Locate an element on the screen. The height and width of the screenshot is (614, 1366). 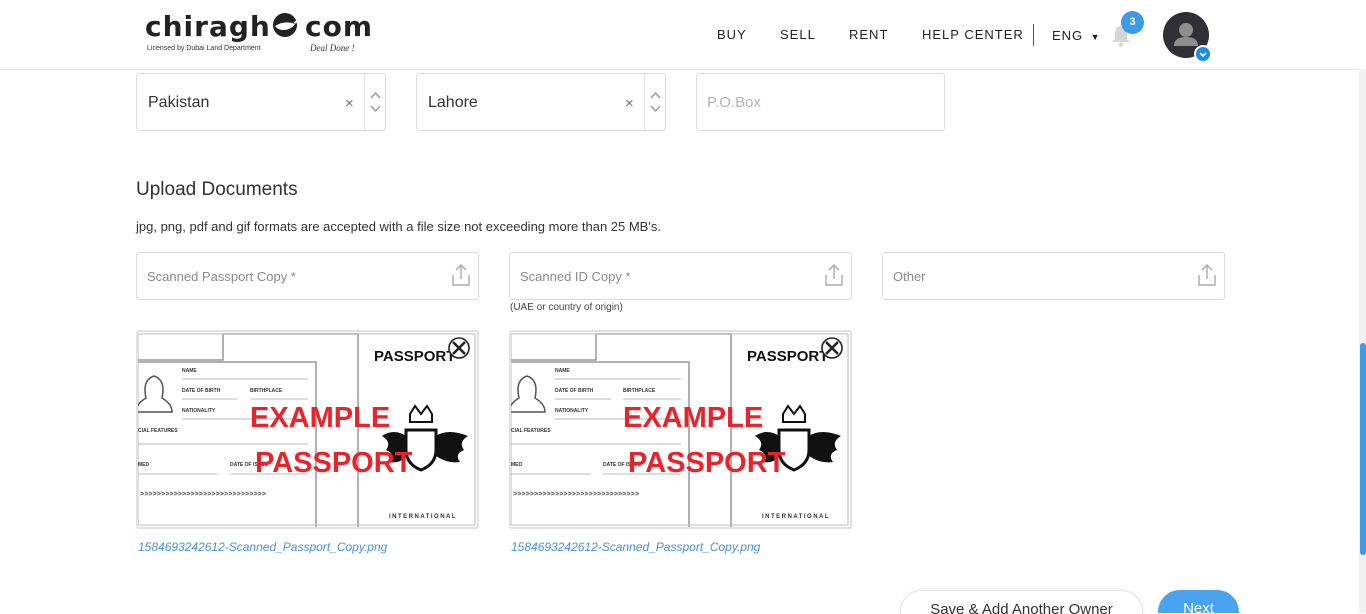
save-add-owner-button: Save & Add Another Owner is located at coordinates (1021, 602).